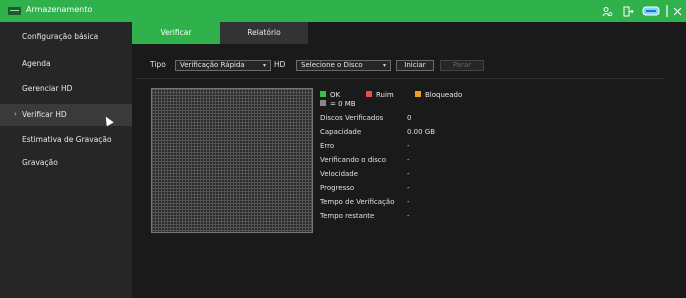 This screenshot has width=686, height=298. What do you see at coordinates (60, 36) in the screenshot?
I see `sidebar-item-label: Configuração básica` at bounding box center [60, 36].